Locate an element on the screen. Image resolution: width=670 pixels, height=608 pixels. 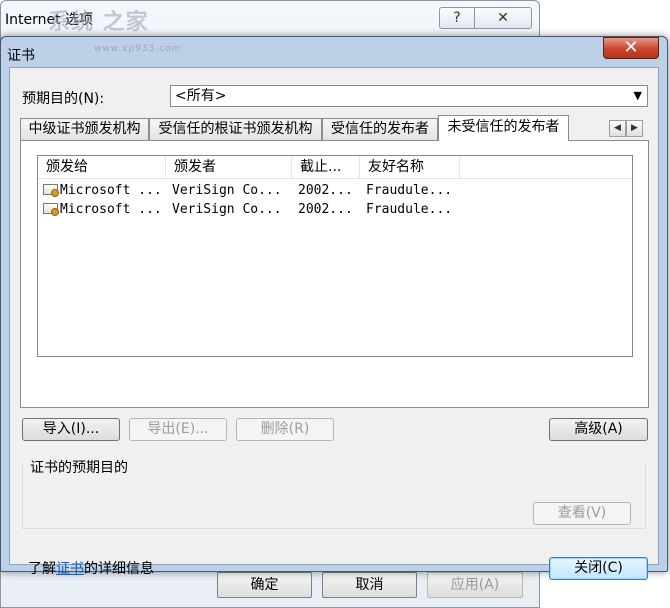
column-header-friendly-name: 友好名称 is located at coordinates (410, 167).